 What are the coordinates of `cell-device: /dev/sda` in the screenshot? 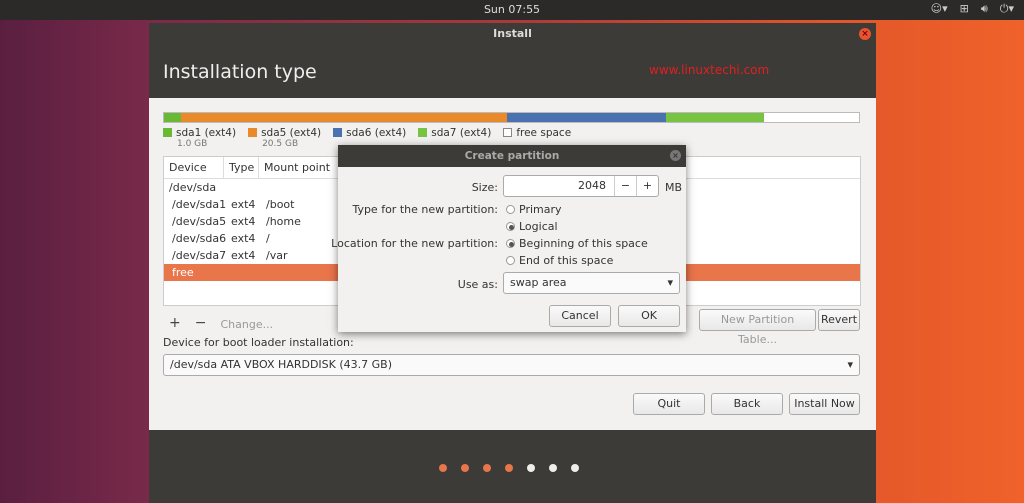 It's located at (193, 187).